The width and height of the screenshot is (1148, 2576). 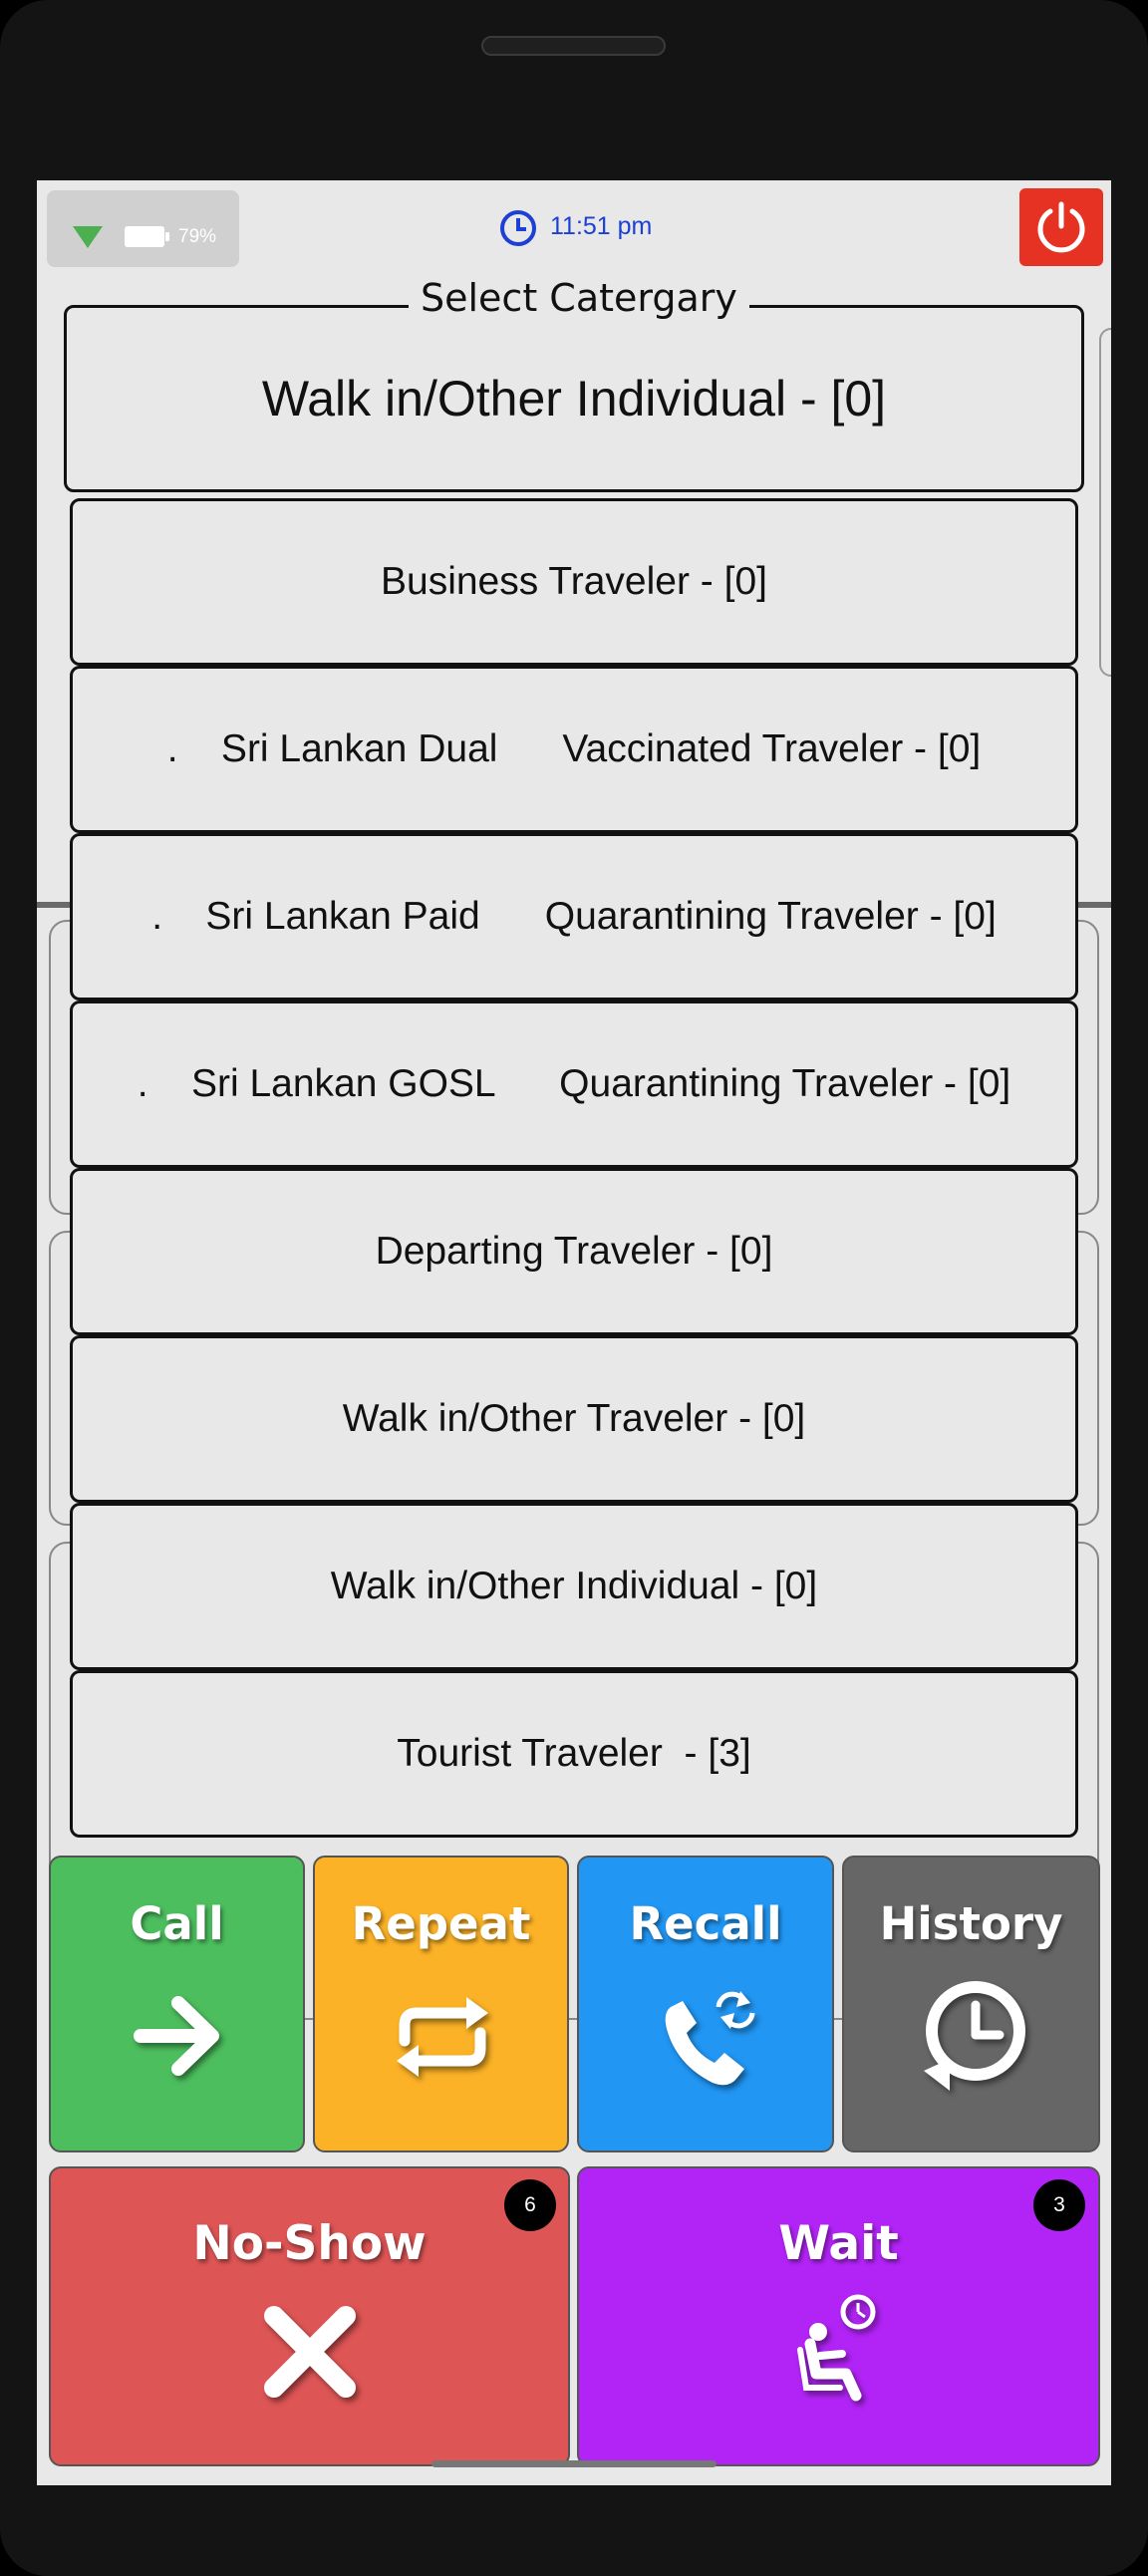 I want to click on wait-button: Wait 3, so click(x=838, y=2316).